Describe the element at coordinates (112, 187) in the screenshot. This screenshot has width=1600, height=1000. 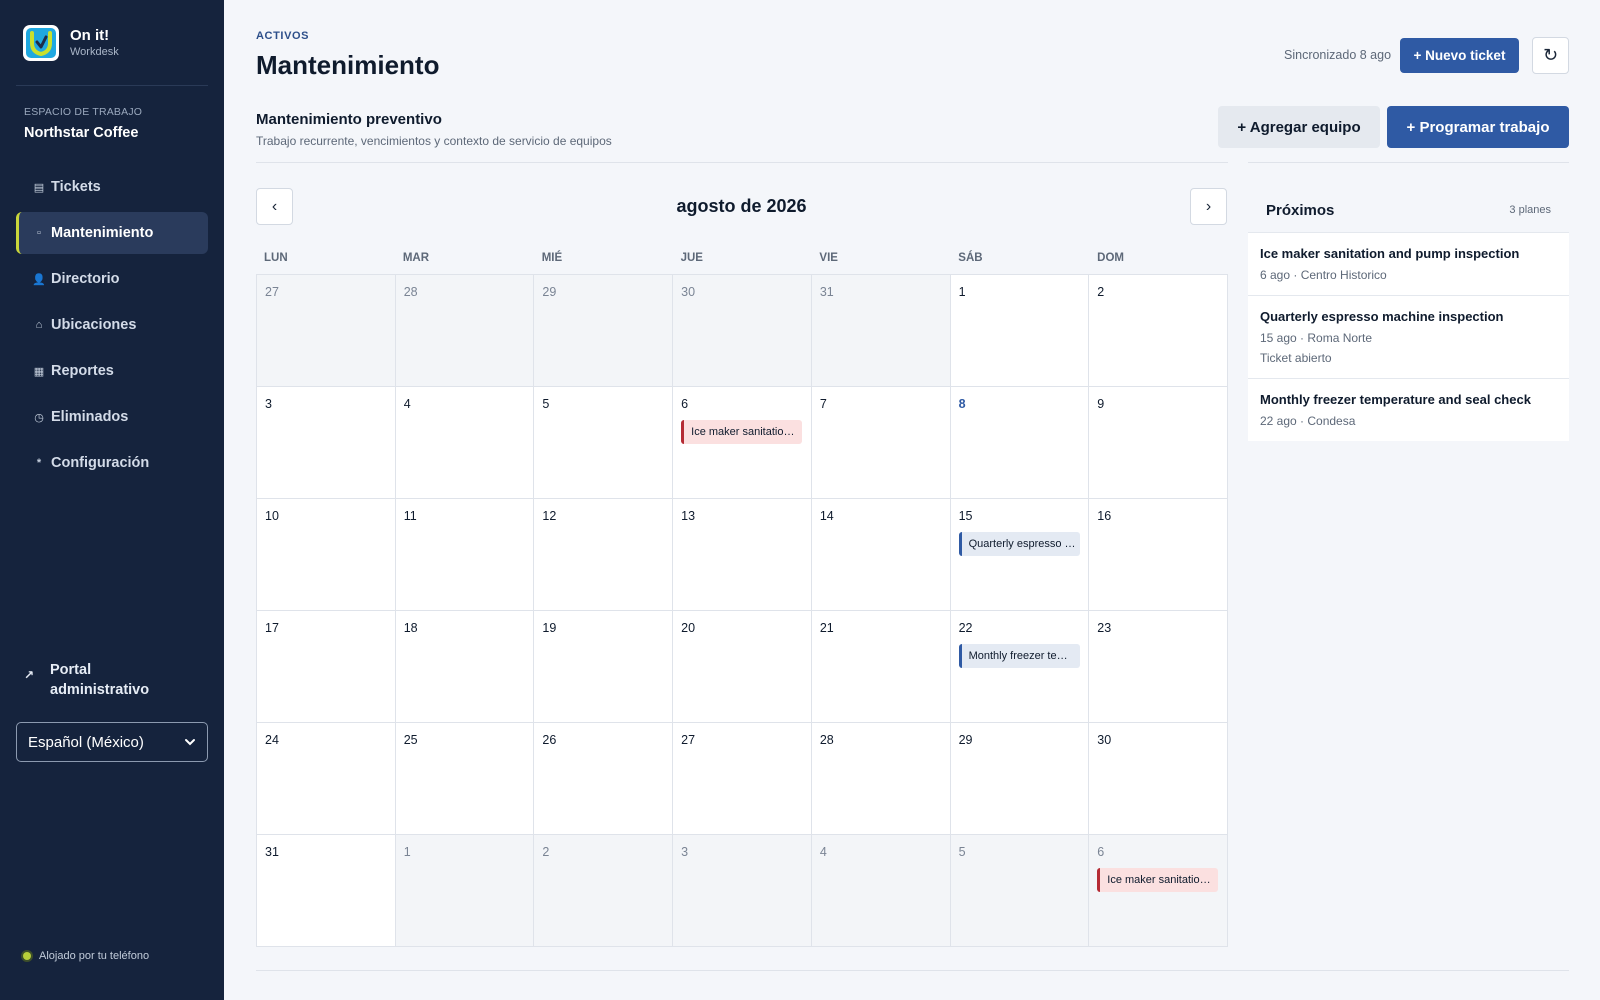
I see `sidebar-item-tickets: ▤ Tickets` at that location.